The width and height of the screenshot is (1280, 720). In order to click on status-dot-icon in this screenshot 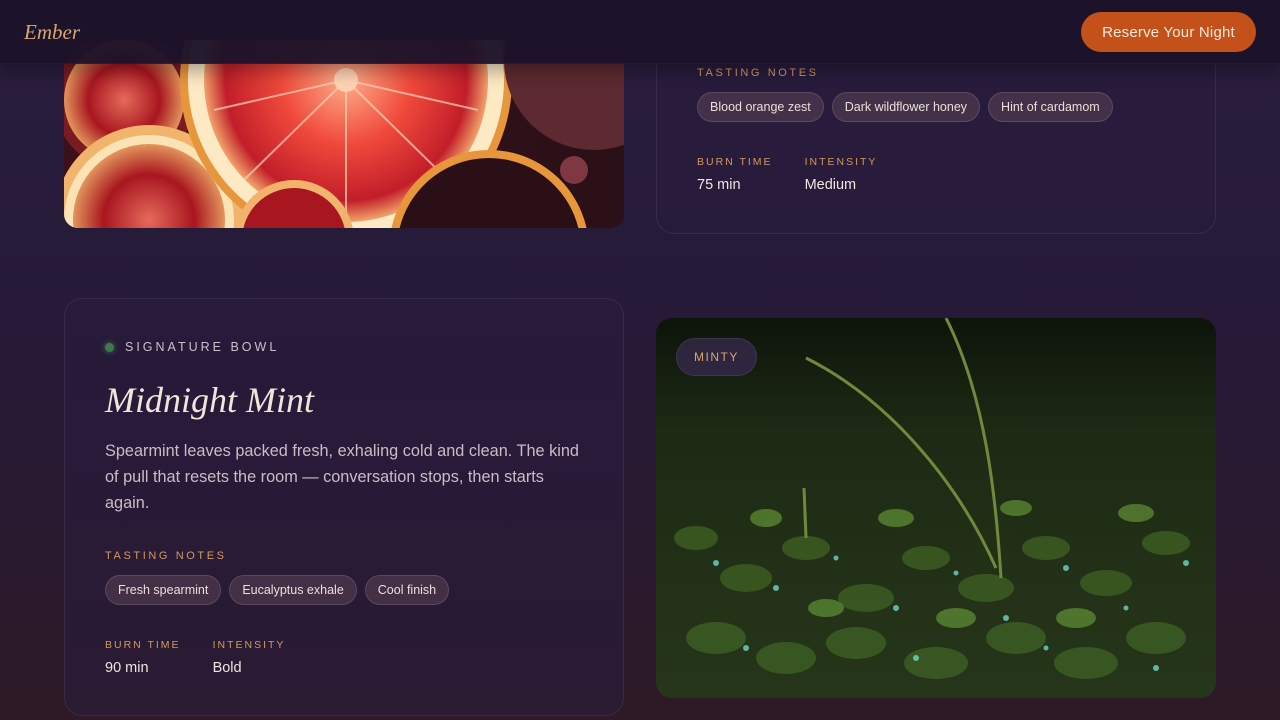, I will do `click(109, 347)`.